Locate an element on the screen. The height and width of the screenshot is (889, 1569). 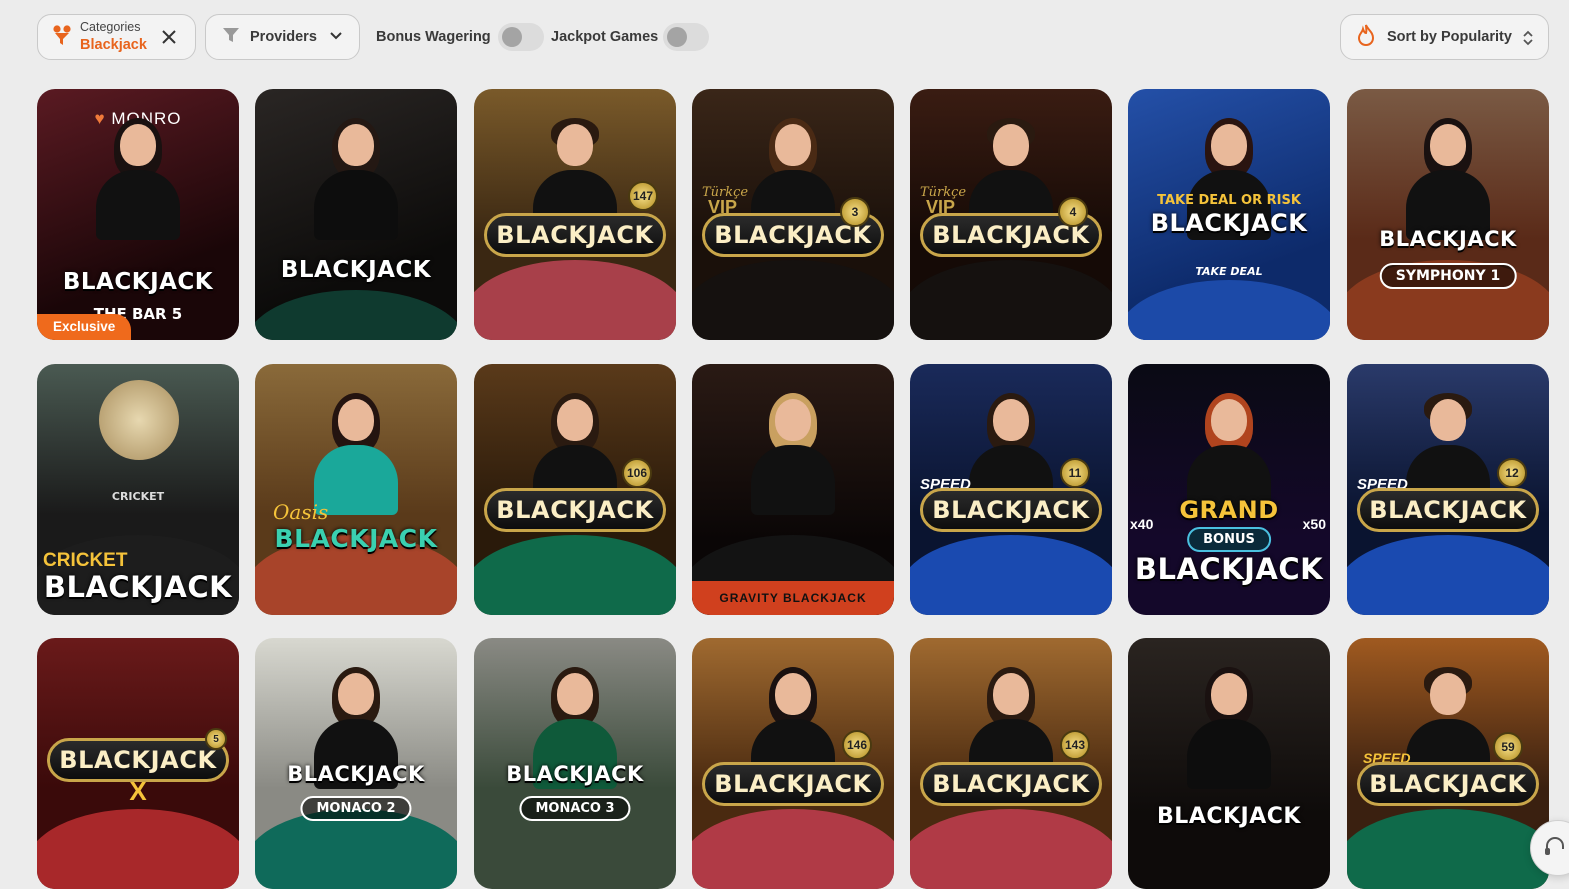
game-card: SPEED BLACKJACK 11 is located at coordinates (1011, 489).